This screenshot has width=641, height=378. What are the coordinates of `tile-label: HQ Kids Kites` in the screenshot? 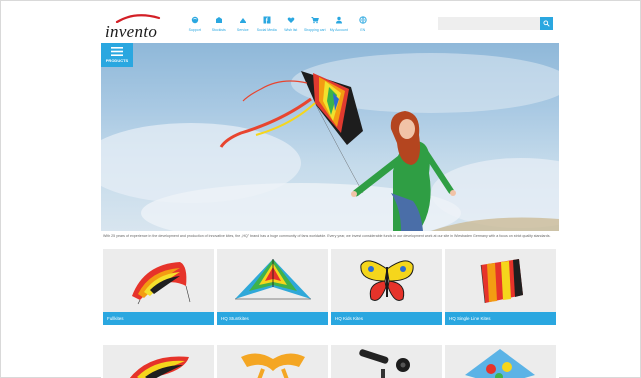 It's located at (386, 318).